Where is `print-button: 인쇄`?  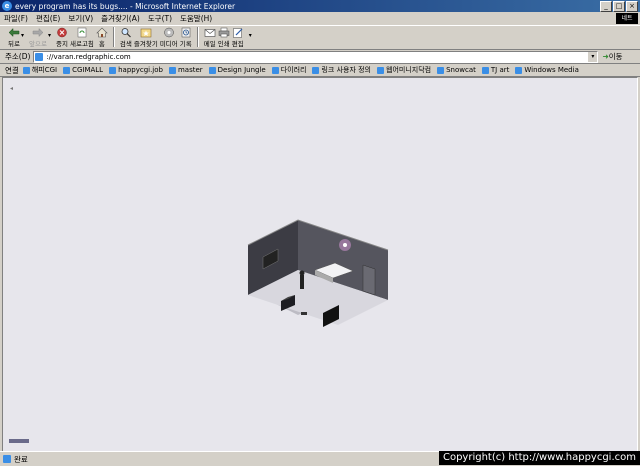
print-button: 인쇄 is located at coordinates (224, 37).